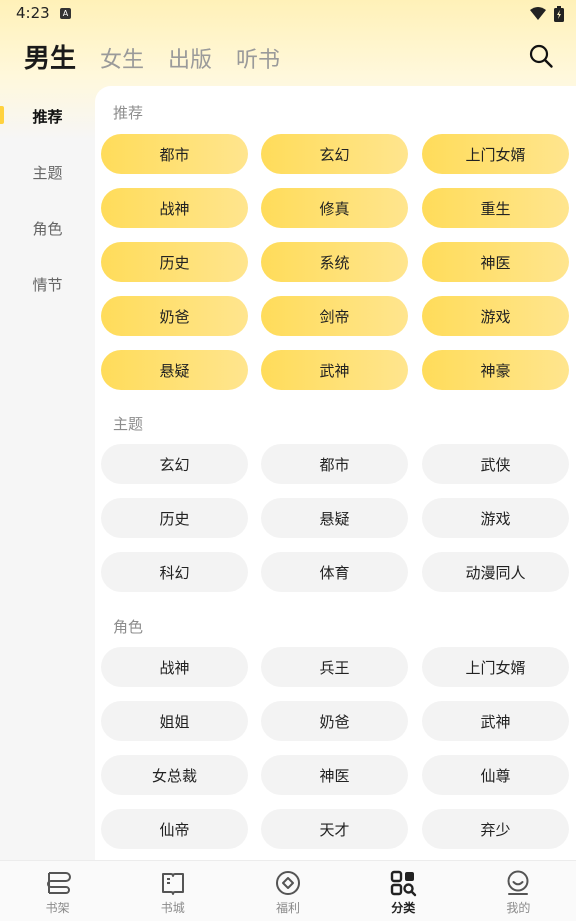 Image resolution: width=576 pixels, height=921 pixels. Describe the element at coordinates (33, 13) in the screenshot. I see `status-time: 4:23` at that location.